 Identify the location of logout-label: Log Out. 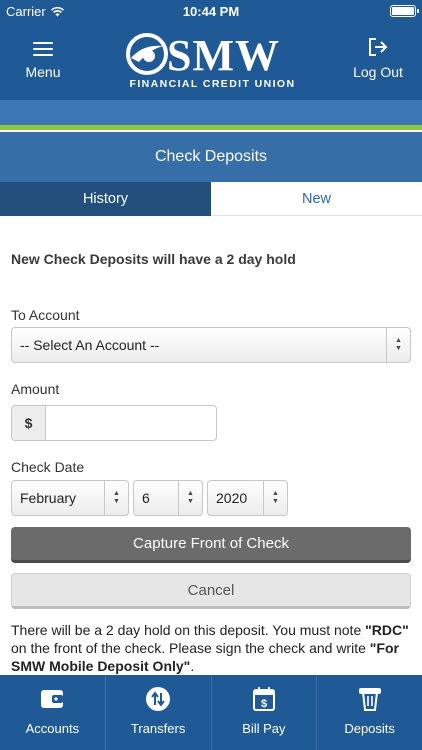
(378, 72).